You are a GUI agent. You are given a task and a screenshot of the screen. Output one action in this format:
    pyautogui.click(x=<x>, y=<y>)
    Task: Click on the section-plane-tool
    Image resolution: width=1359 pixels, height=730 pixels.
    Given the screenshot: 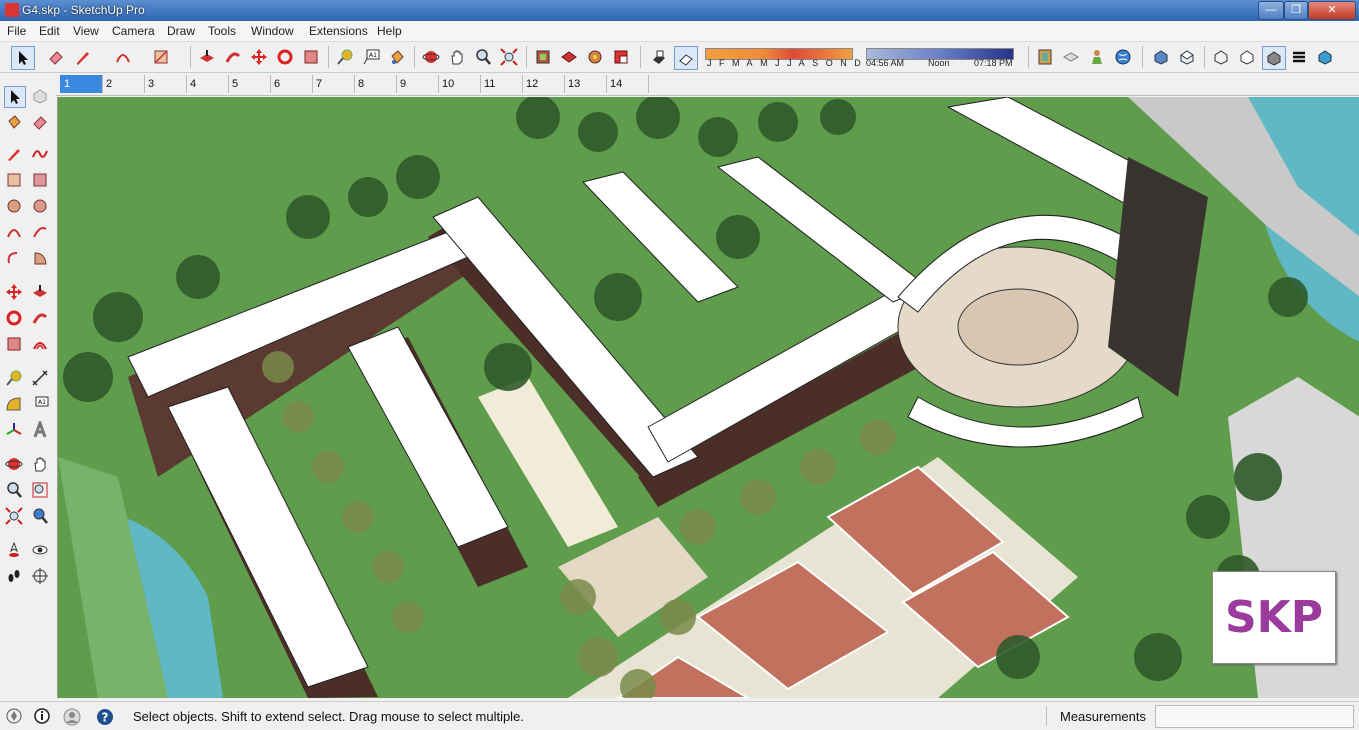 What is the action you would take?
    pyautogui.click(x=40, y=576)
    